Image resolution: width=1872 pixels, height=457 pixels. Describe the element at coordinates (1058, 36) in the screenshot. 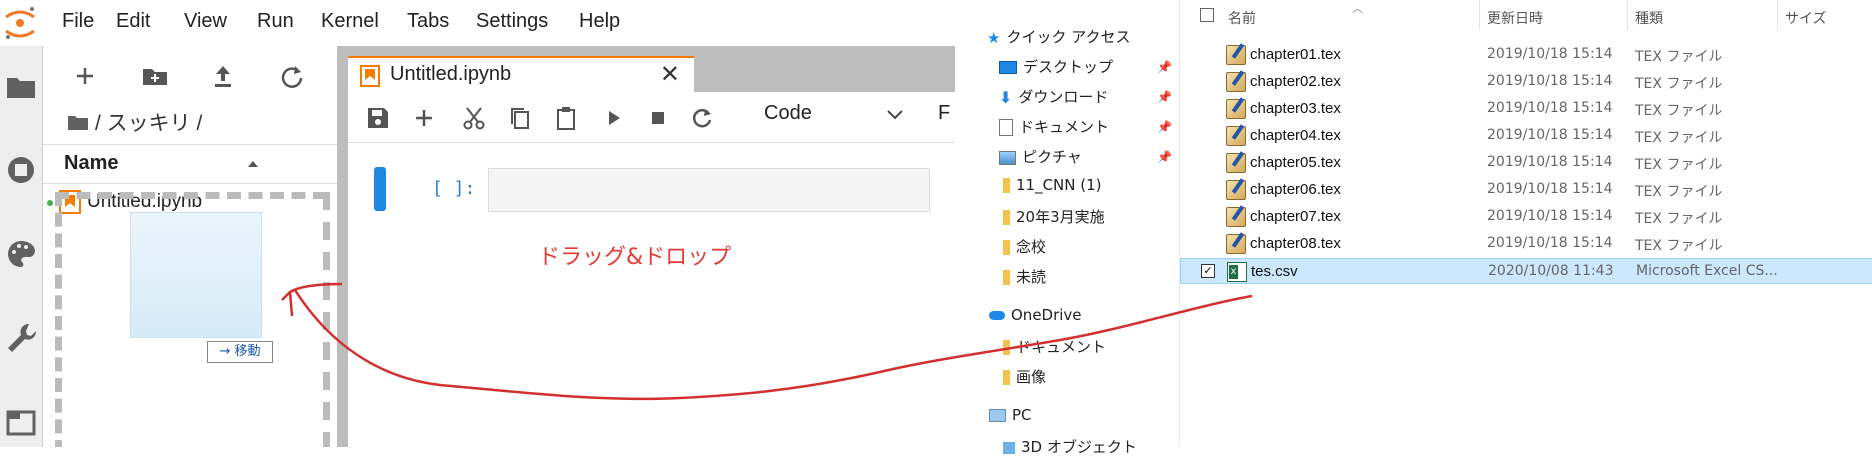

I see `nav-quick-access: ★ クイック アクセス` at that location.